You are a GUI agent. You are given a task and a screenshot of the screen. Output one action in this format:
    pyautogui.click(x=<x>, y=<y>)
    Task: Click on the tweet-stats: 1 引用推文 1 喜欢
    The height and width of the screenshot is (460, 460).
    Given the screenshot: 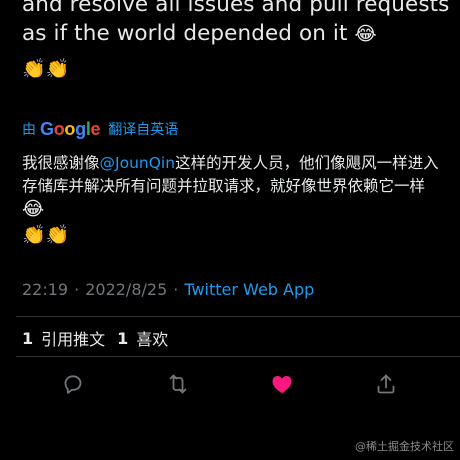 What is the action you would take?
    pyautogui.click(x=97, y=338)
    